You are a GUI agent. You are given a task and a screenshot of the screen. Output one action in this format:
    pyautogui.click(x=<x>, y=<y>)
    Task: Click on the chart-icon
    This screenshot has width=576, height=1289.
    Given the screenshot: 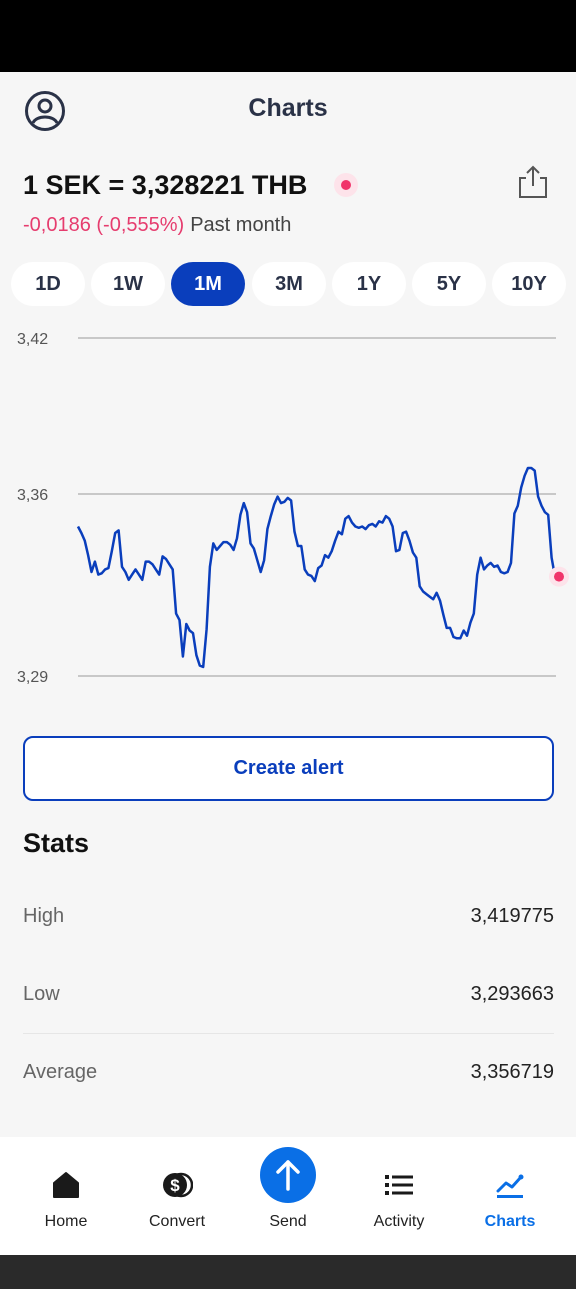 What is the action you would take?
    pyautogui.click(x=510, y=1186)
    